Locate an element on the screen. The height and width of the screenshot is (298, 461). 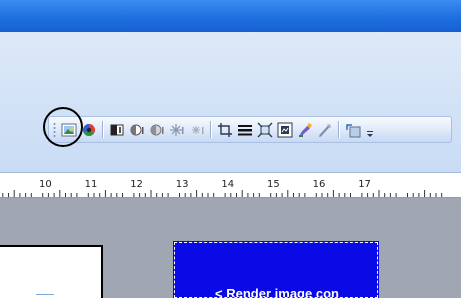
text-wrapping-icon is located at coordinates (285, 130).